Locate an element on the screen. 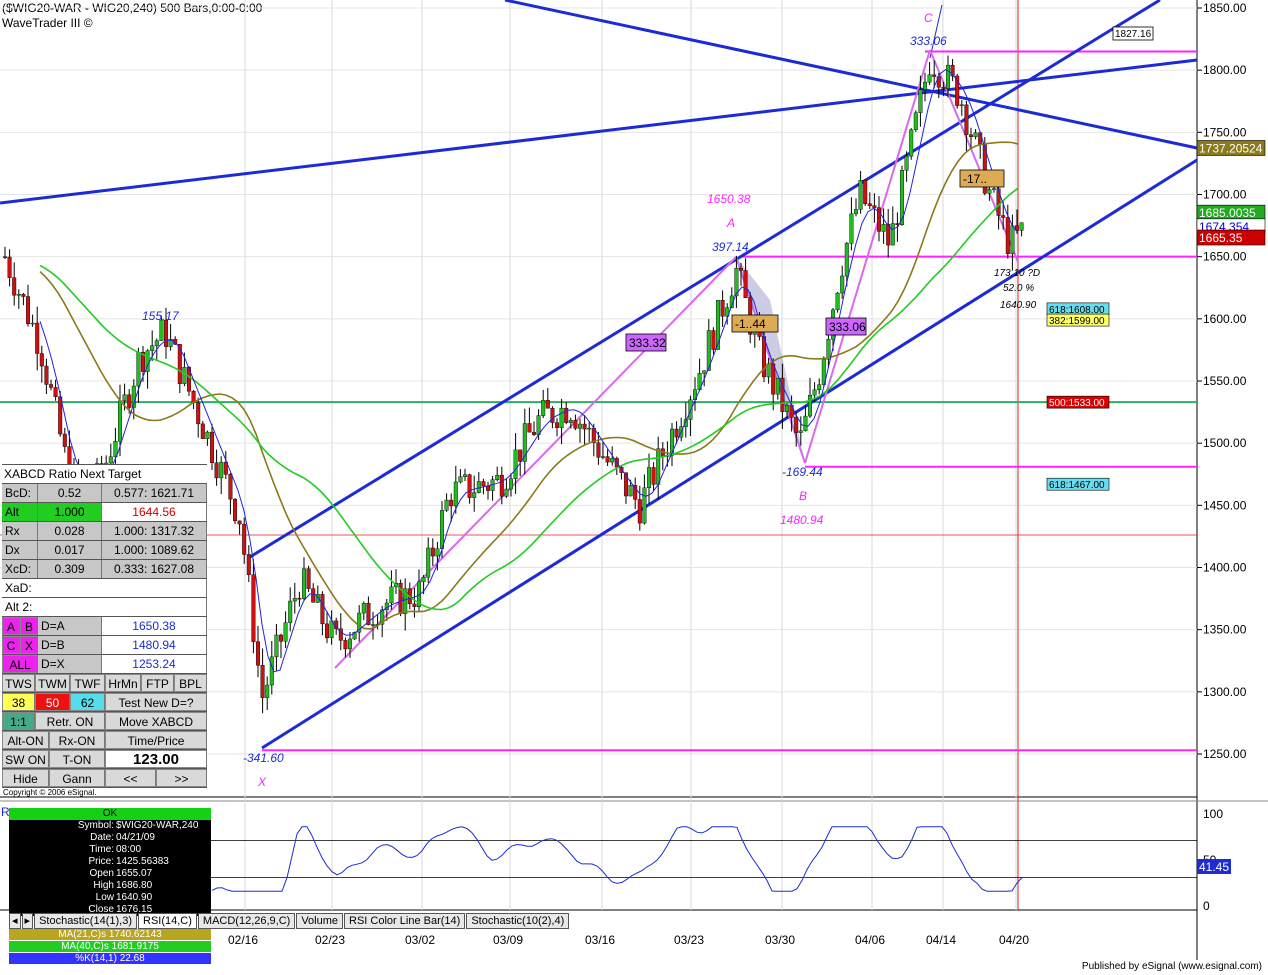 Image resolution: width=1268 pixels, height=975 pixels. tab-scroll-right: ▸ is located at coordinates (27, 921).